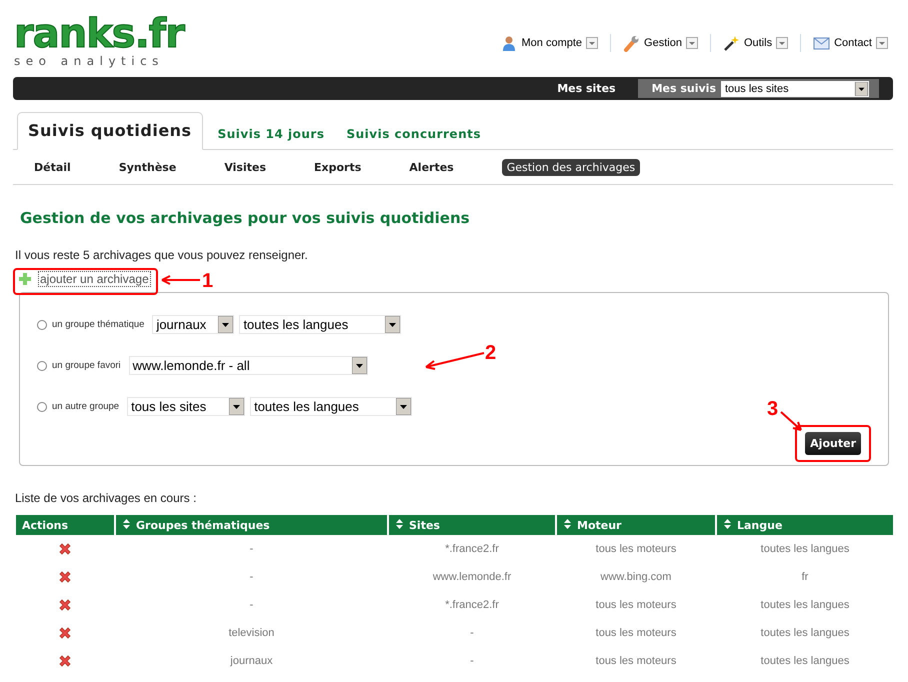 The image size is (908, 682). What do you see at coordinates (636, 525) in the screenshot?
I see `column-header: Moteur` at bounding box center [636, 525].